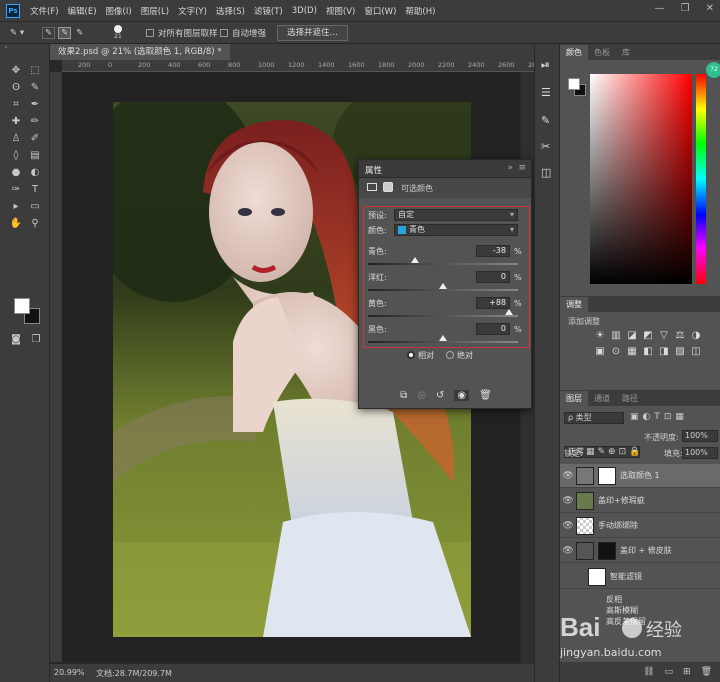  I want to click on layers-panel-tab: 路径, so click(630, 398).